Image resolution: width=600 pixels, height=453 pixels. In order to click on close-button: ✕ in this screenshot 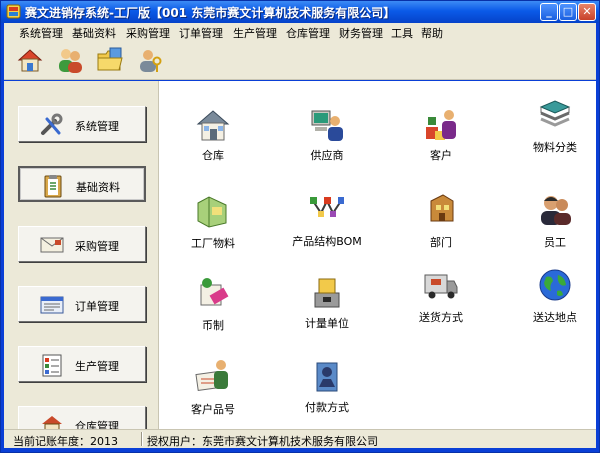, I will do `click(587, 12)`.